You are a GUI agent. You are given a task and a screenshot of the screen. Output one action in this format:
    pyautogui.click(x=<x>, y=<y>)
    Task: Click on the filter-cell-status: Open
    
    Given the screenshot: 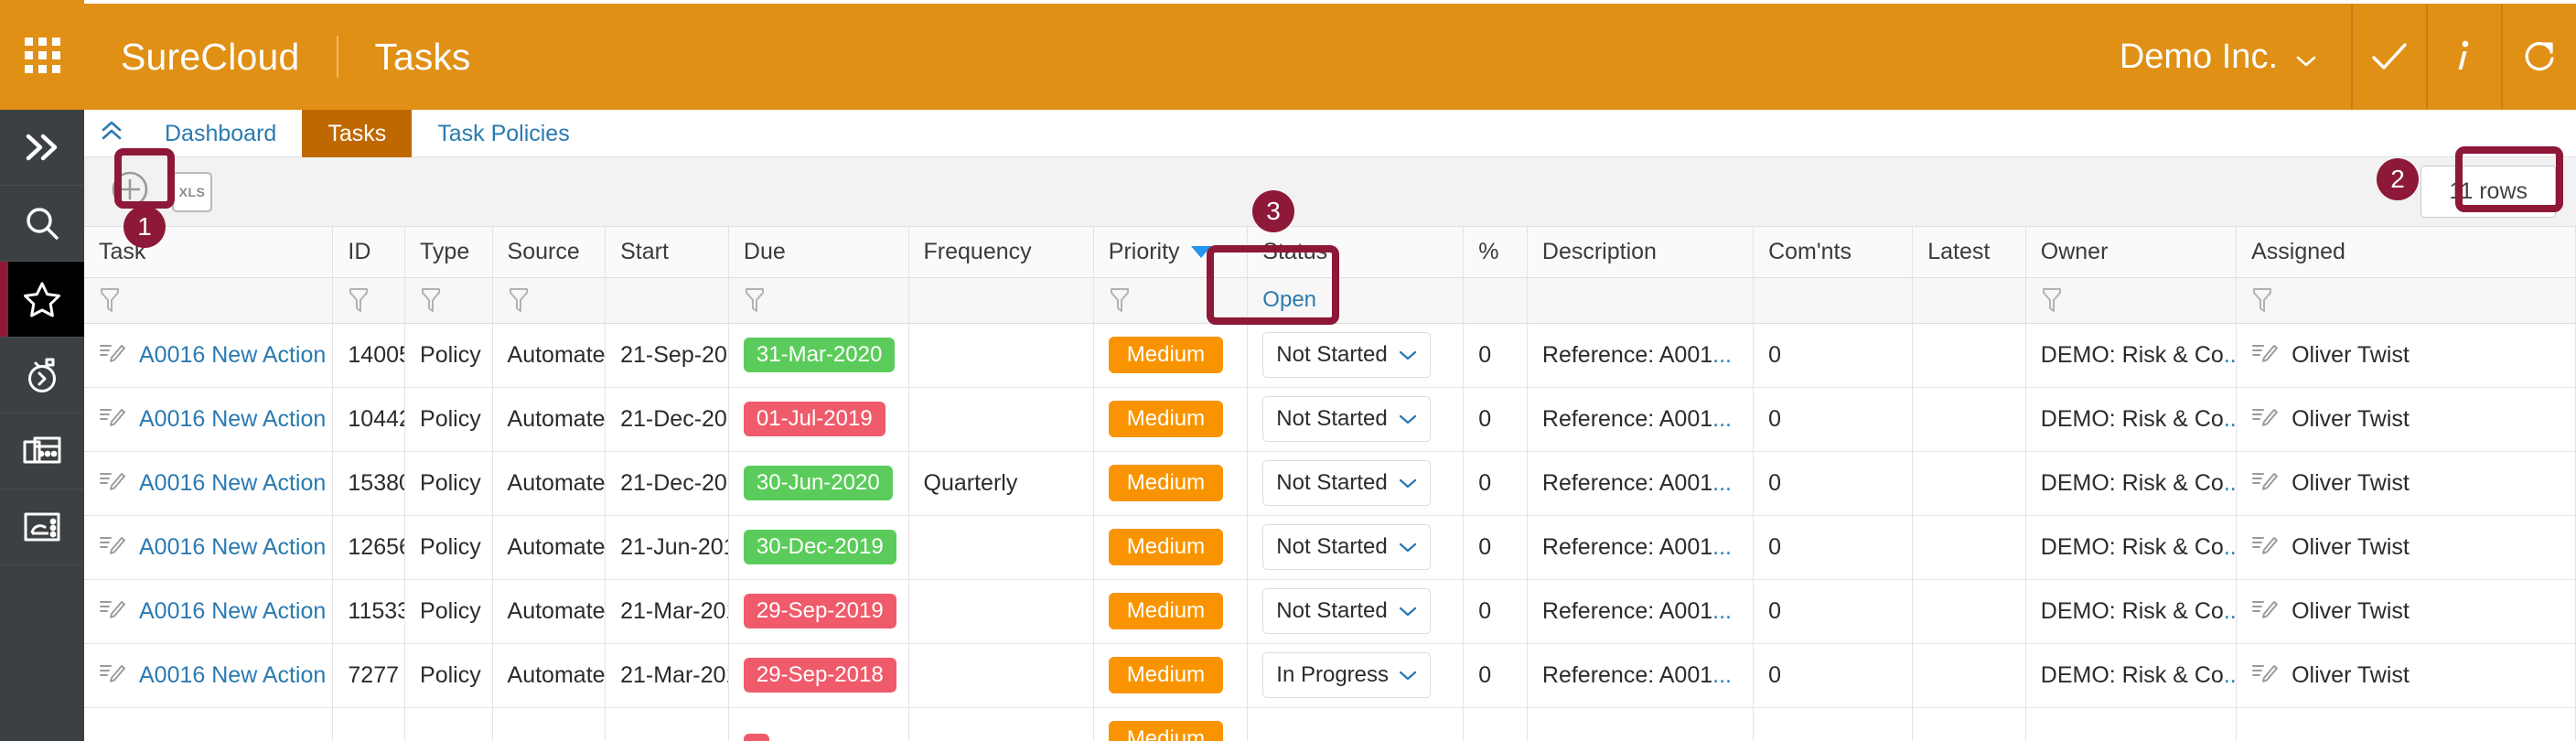 What is the action you would take?
    pyautogui.click(x=1356, y=301)
    